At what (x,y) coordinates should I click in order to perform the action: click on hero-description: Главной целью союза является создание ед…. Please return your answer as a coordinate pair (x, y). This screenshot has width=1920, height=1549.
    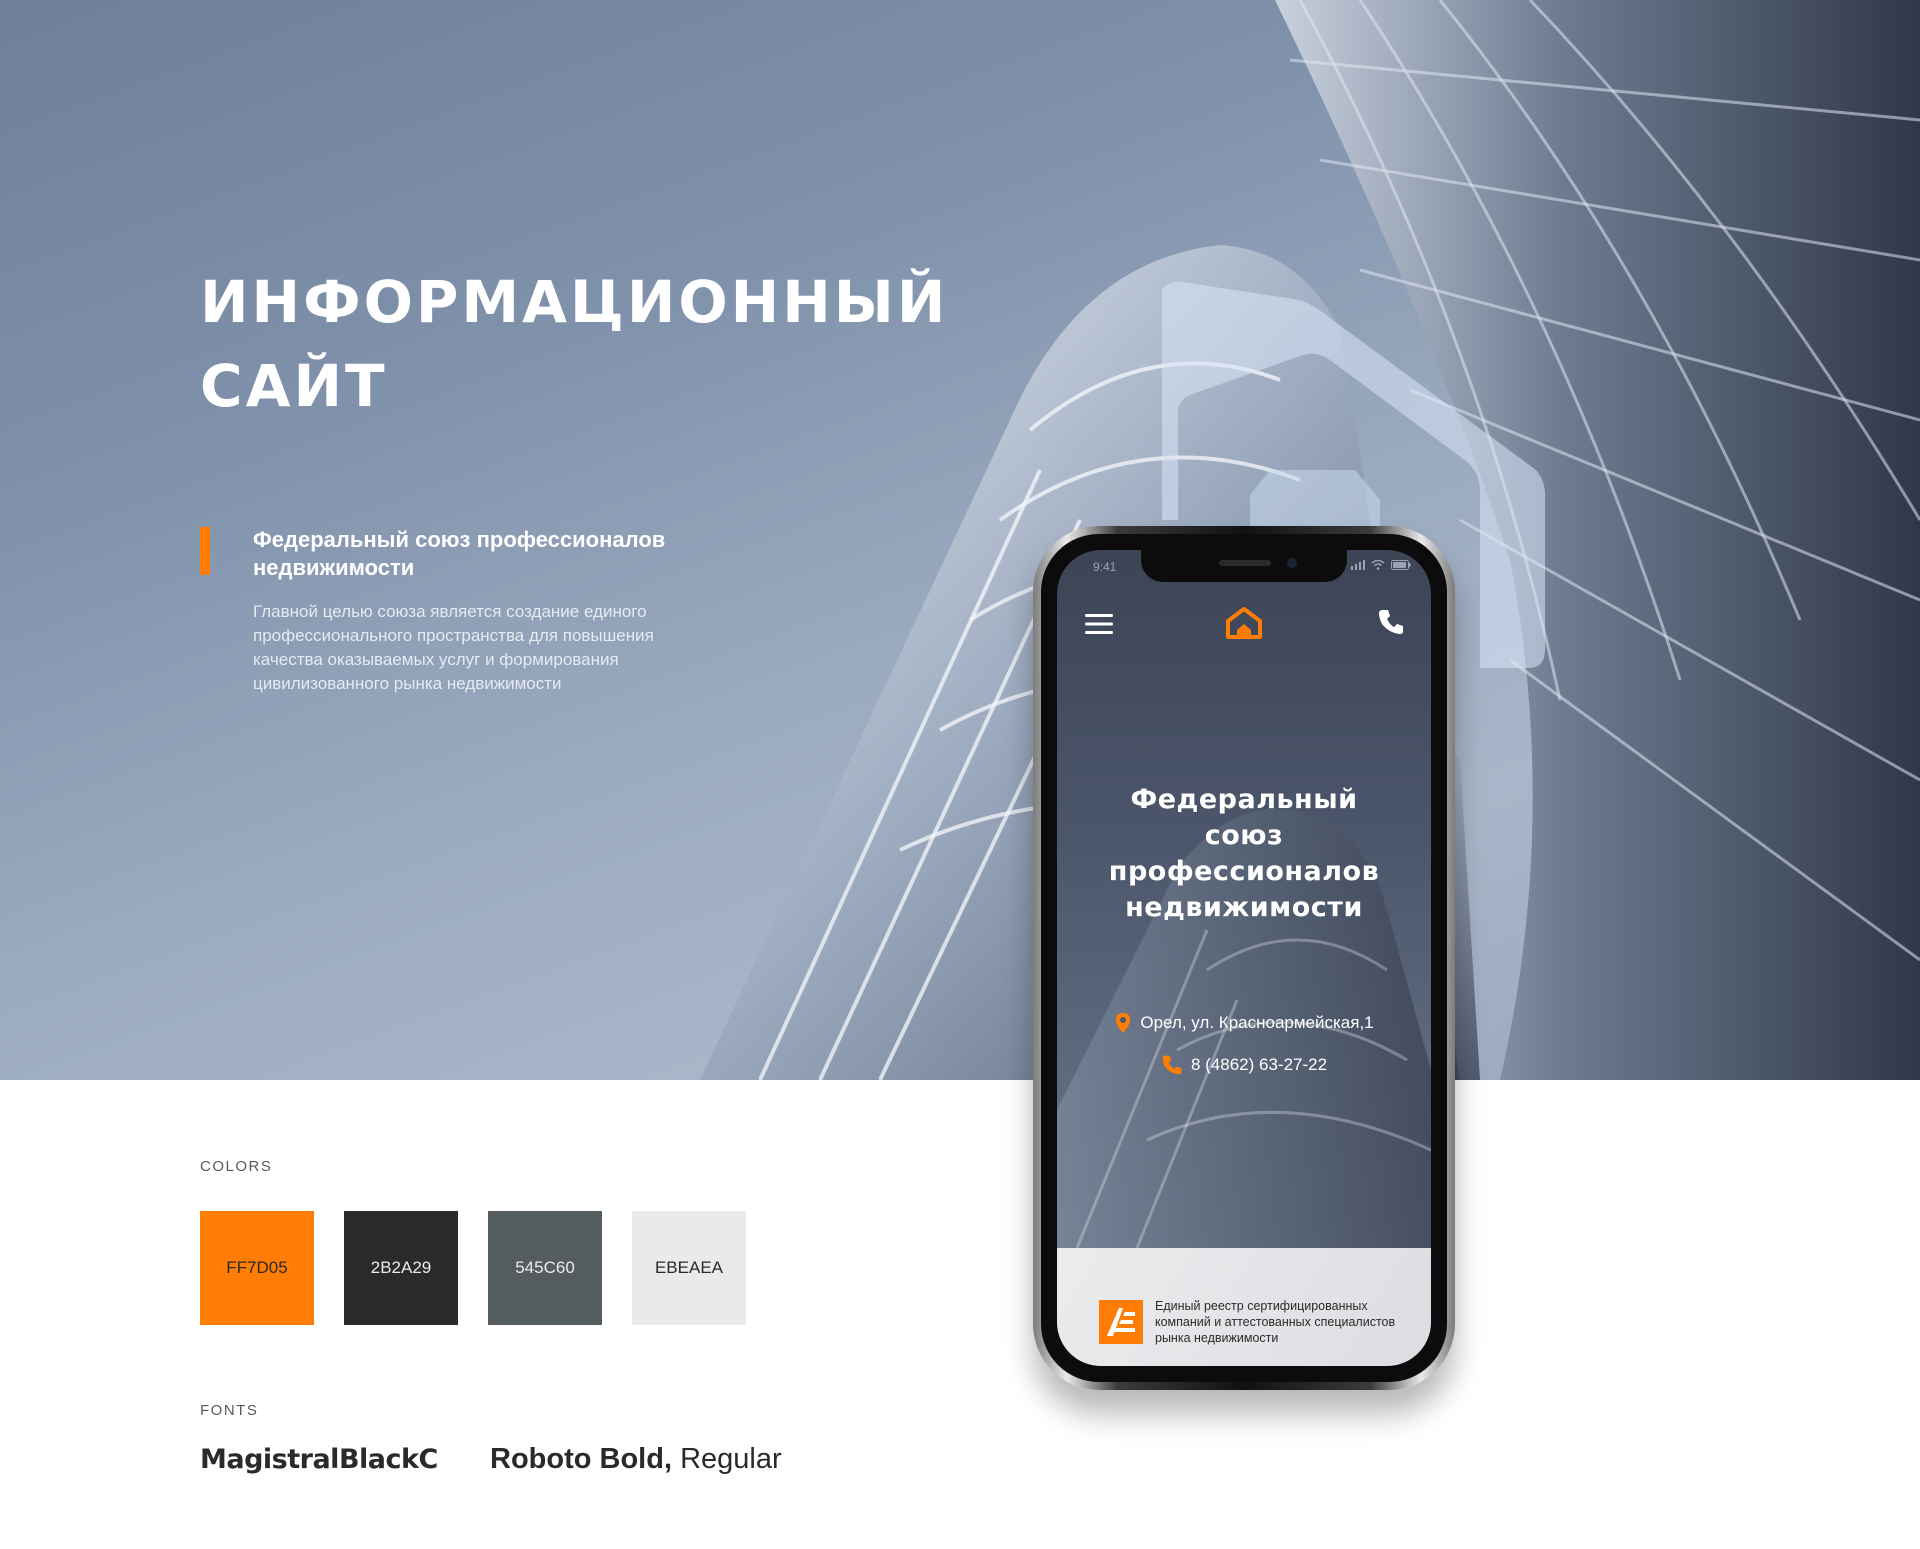
    Looking at the image, I should click on (453, 647).